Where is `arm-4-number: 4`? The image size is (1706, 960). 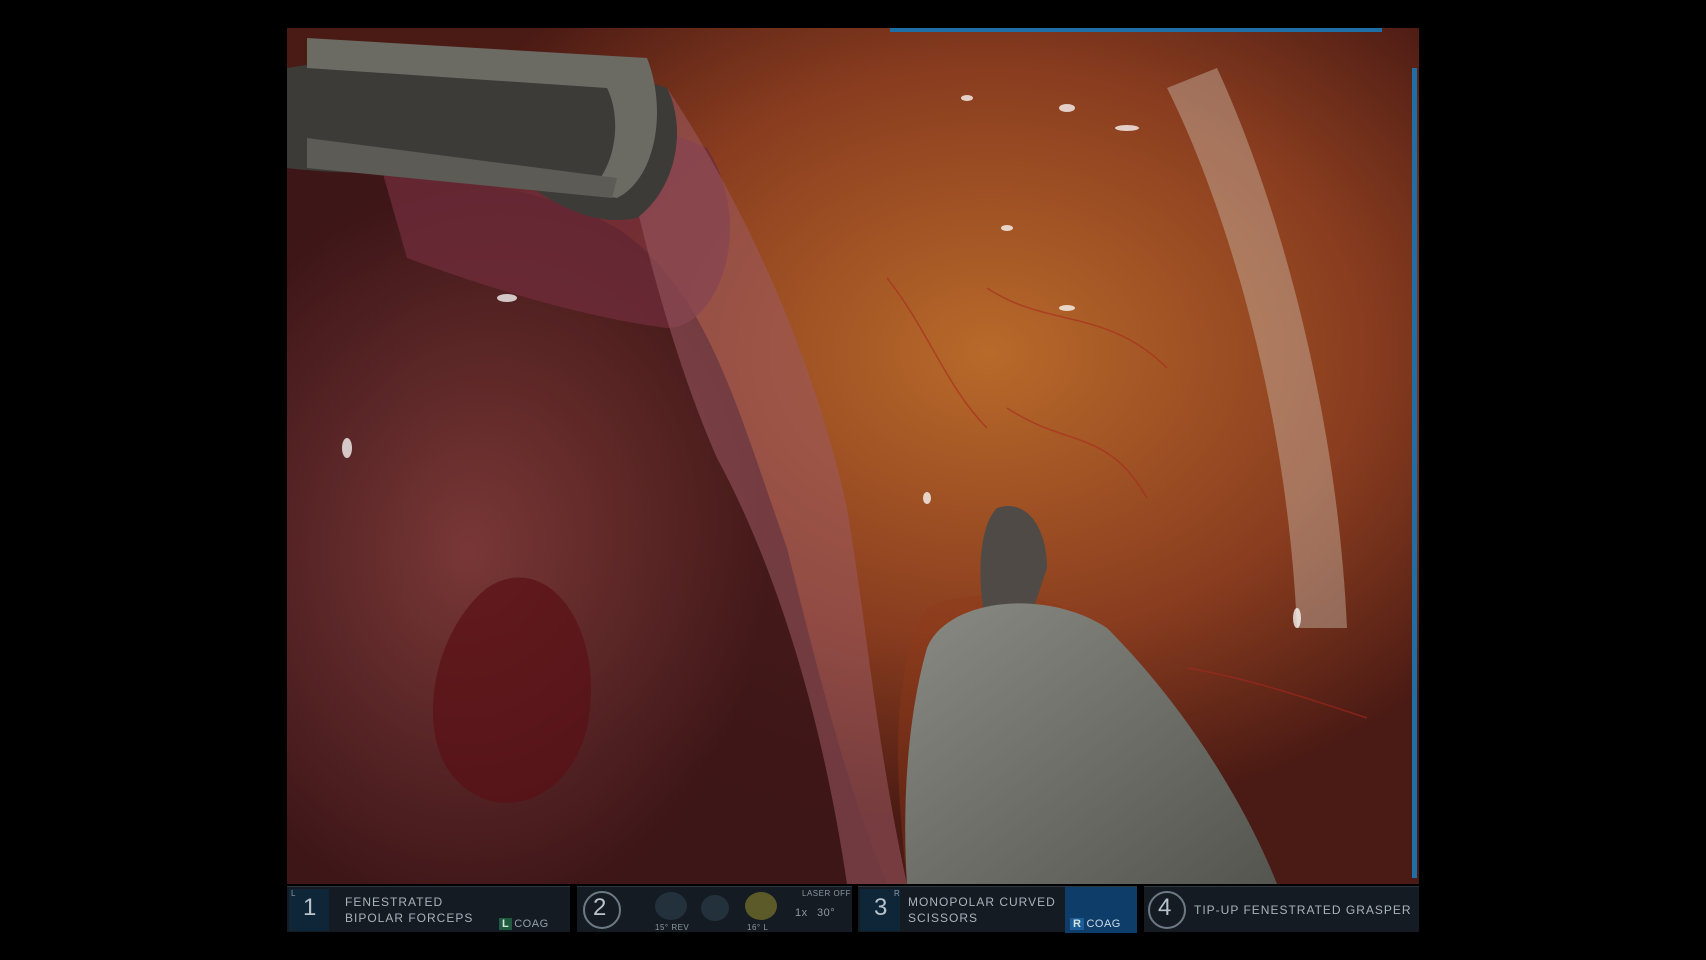 arm-4-number: 4 is located at coordinates (1165, 907).